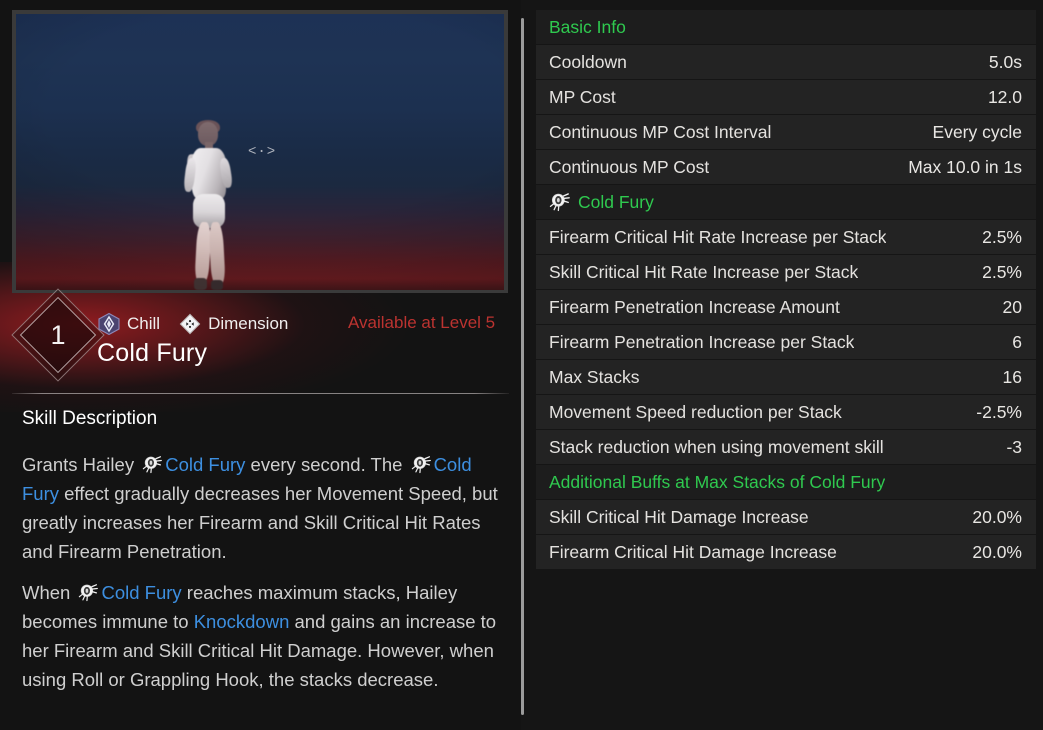 Image resolution: width=1043 pixels, height=730 pixels. I want to click on stat-section-text: Cold Fury, so click(616, 201).